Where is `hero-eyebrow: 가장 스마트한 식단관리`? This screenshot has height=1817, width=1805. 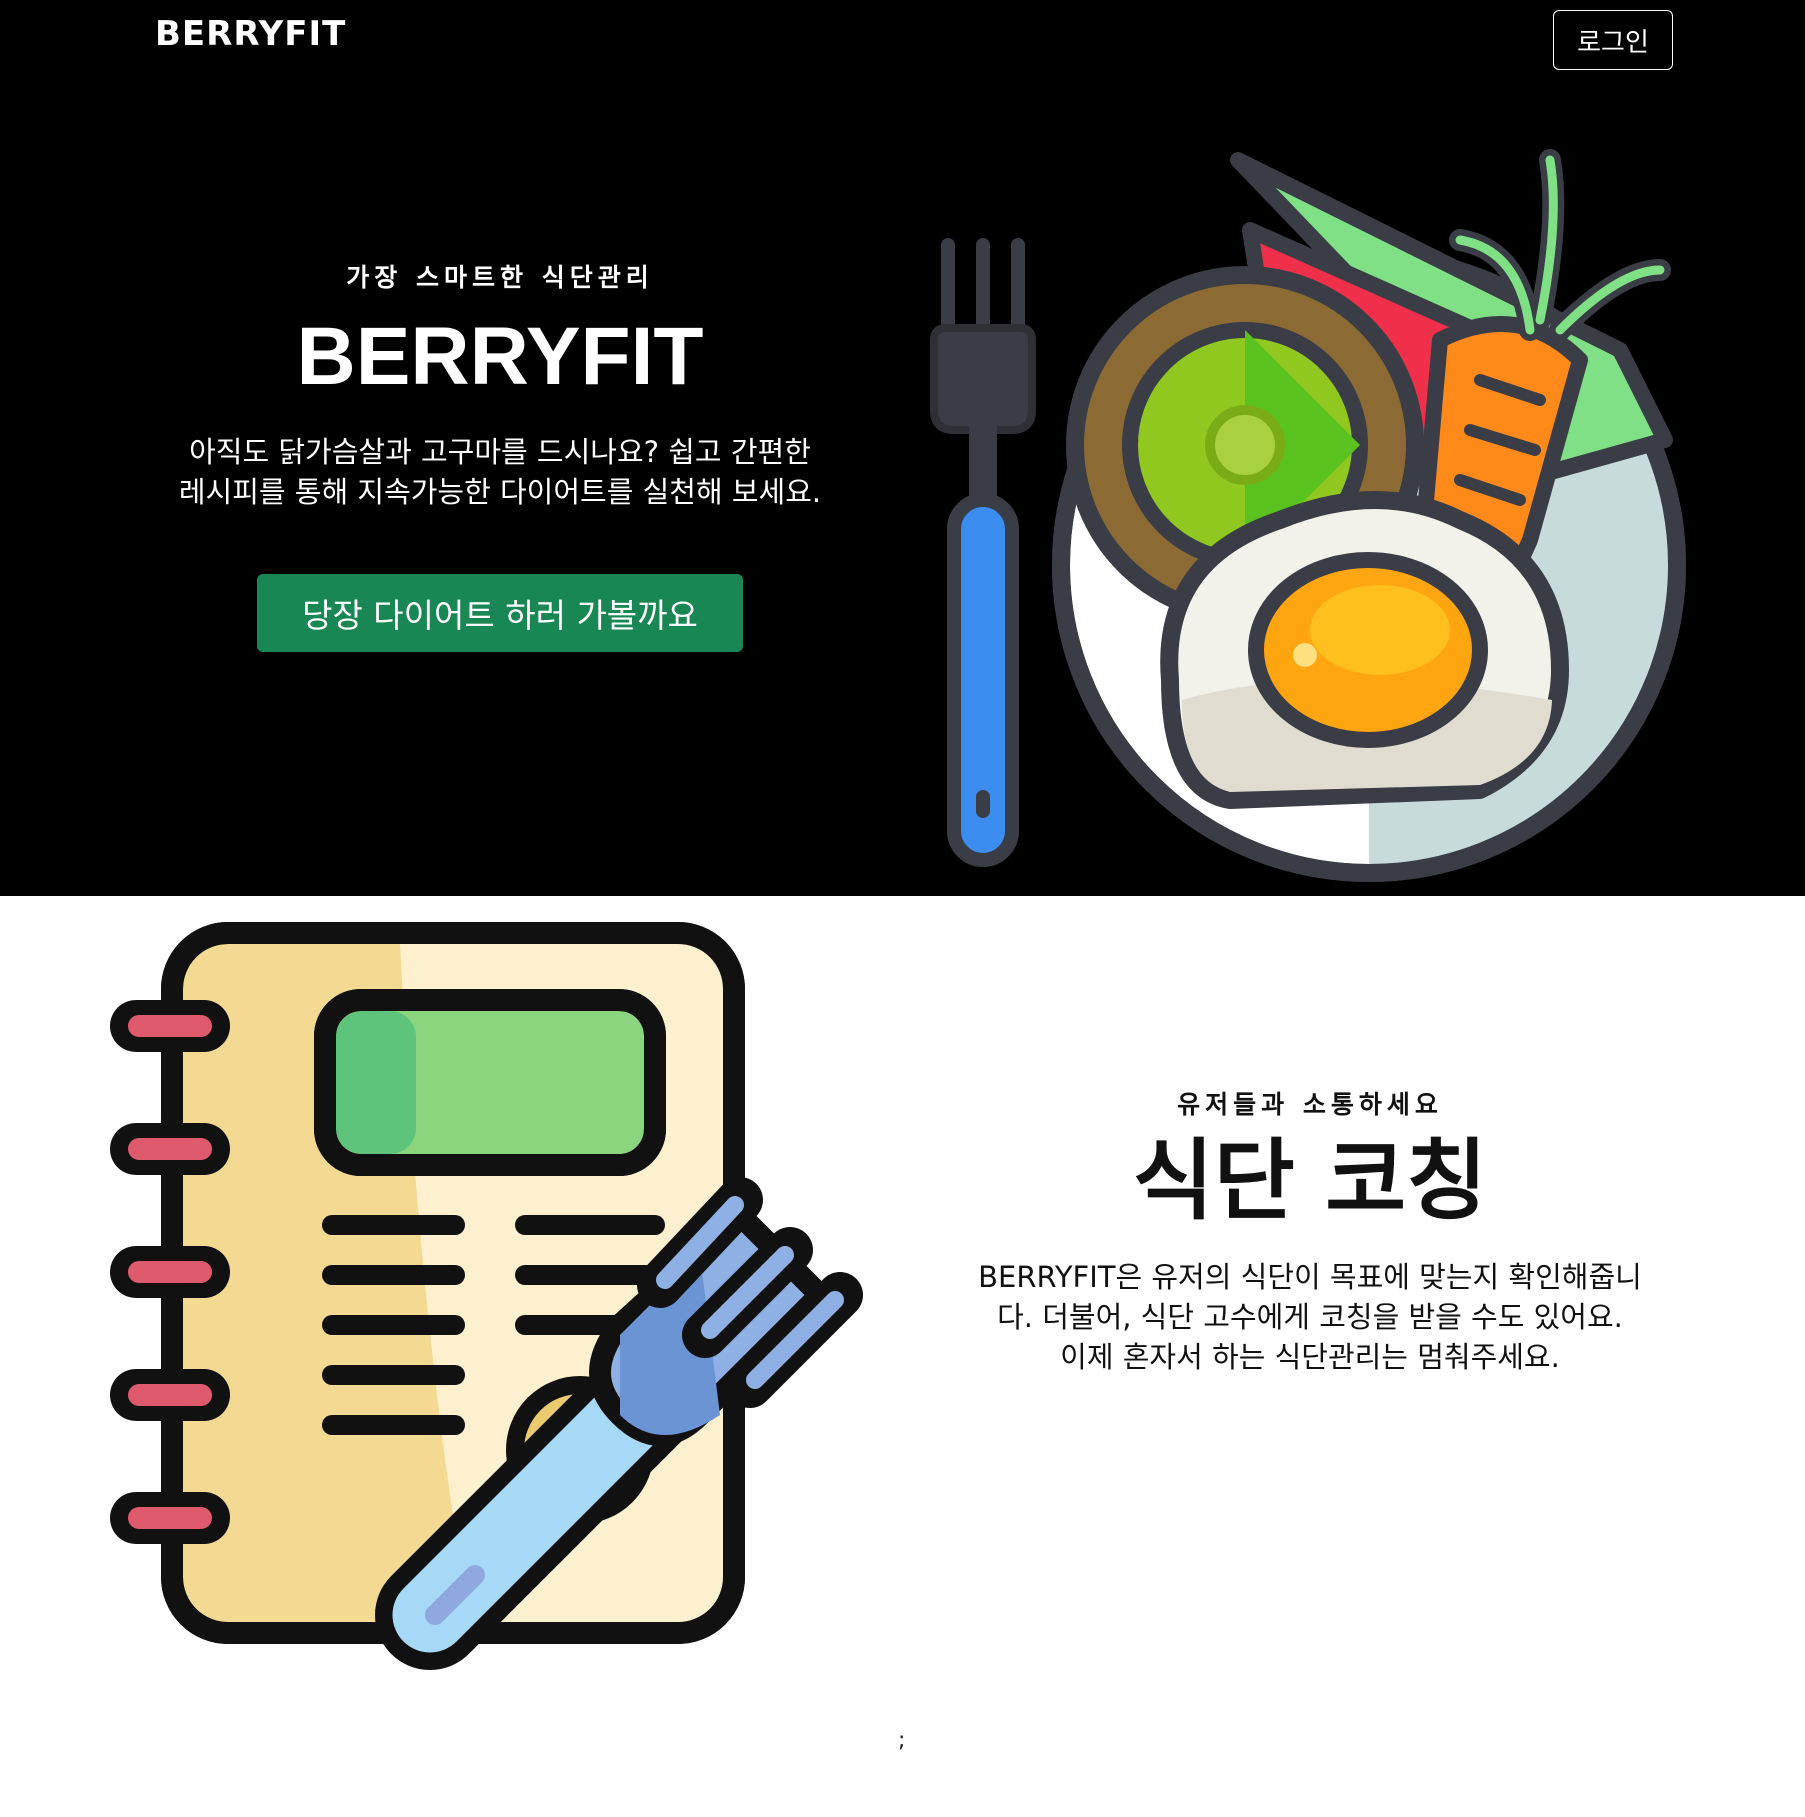 hero-eyebrow: 가장 스마트한 식단관리 is located at coordinates (500, 277).